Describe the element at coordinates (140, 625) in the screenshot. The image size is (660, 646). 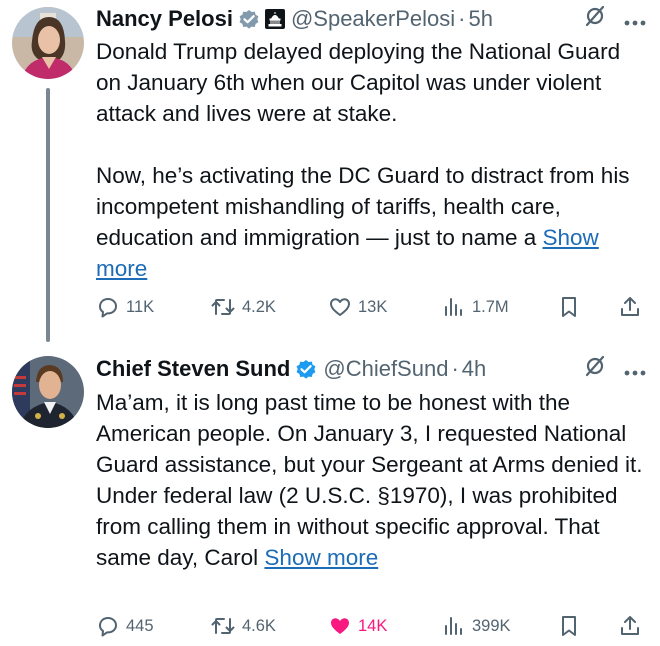
I see `reply-count: 445` at that location.